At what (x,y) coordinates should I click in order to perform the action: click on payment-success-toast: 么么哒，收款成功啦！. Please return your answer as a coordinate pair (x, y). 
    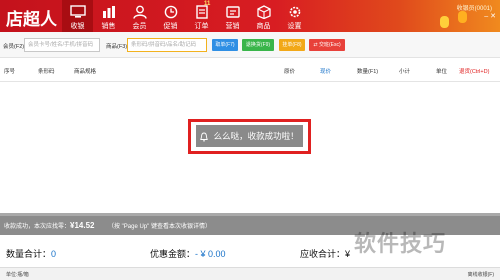
    Looking at the image, I should click on (249, 136).